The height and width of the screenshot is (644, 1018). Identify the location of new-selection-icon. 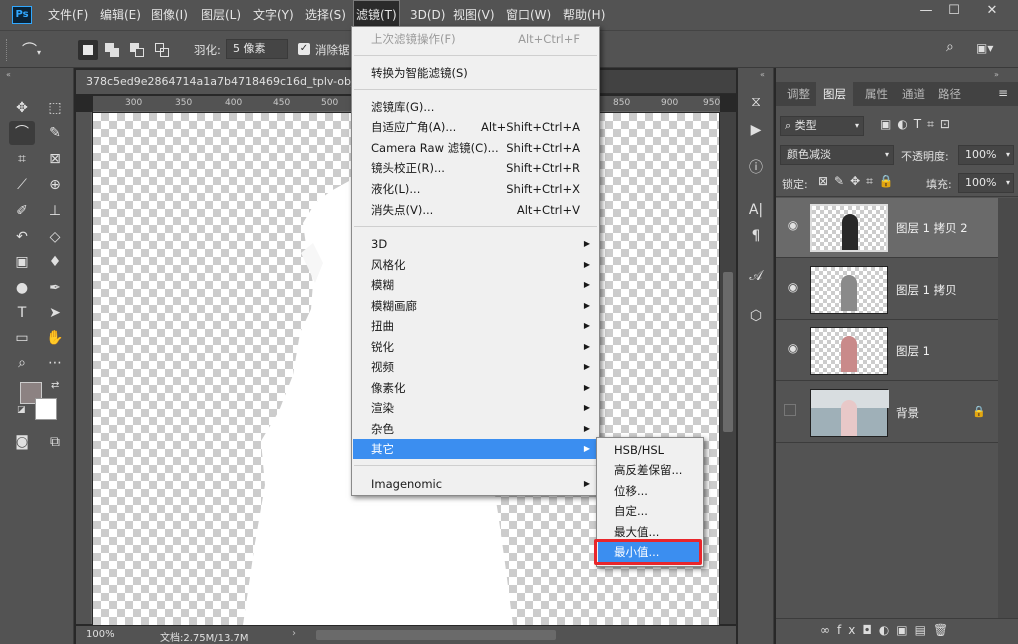
(88, 50).